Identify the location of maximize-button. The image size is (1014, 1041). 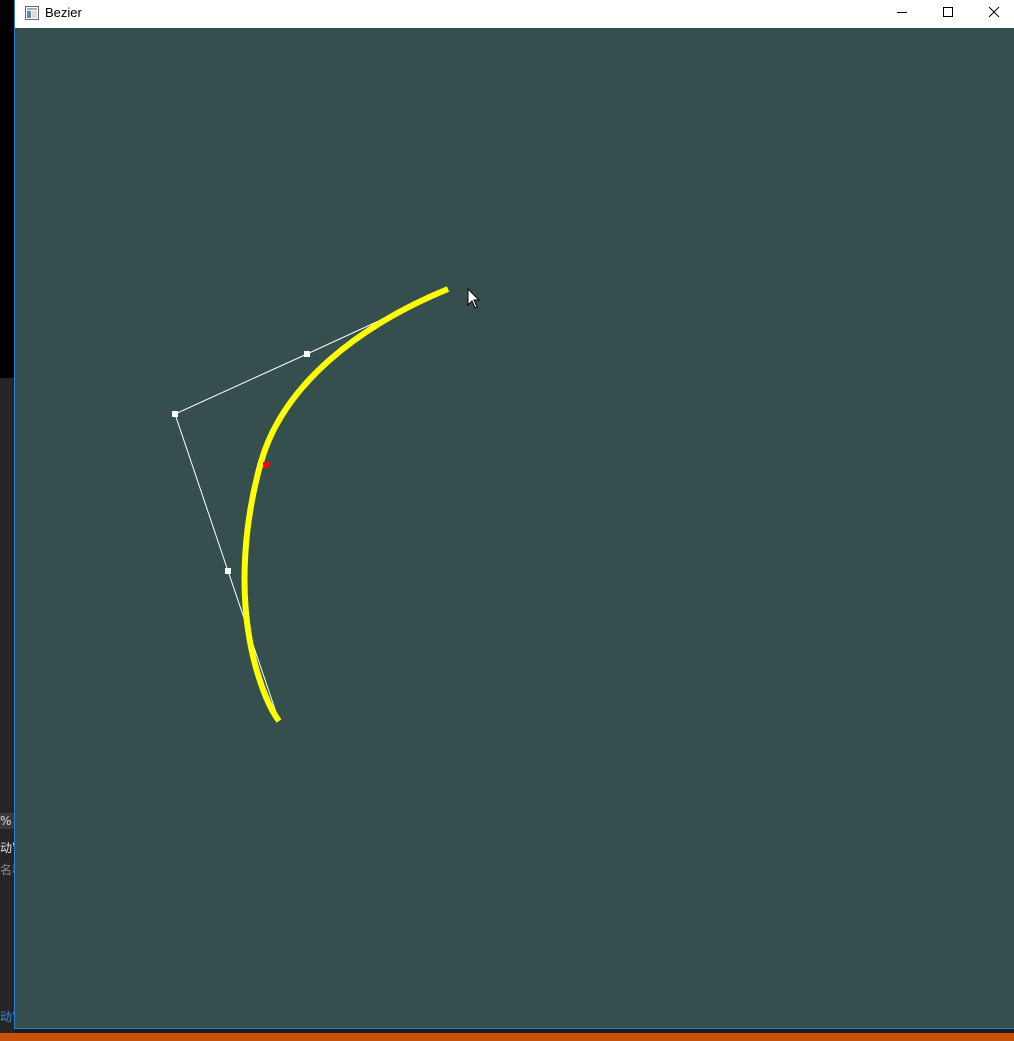
(948, 13).